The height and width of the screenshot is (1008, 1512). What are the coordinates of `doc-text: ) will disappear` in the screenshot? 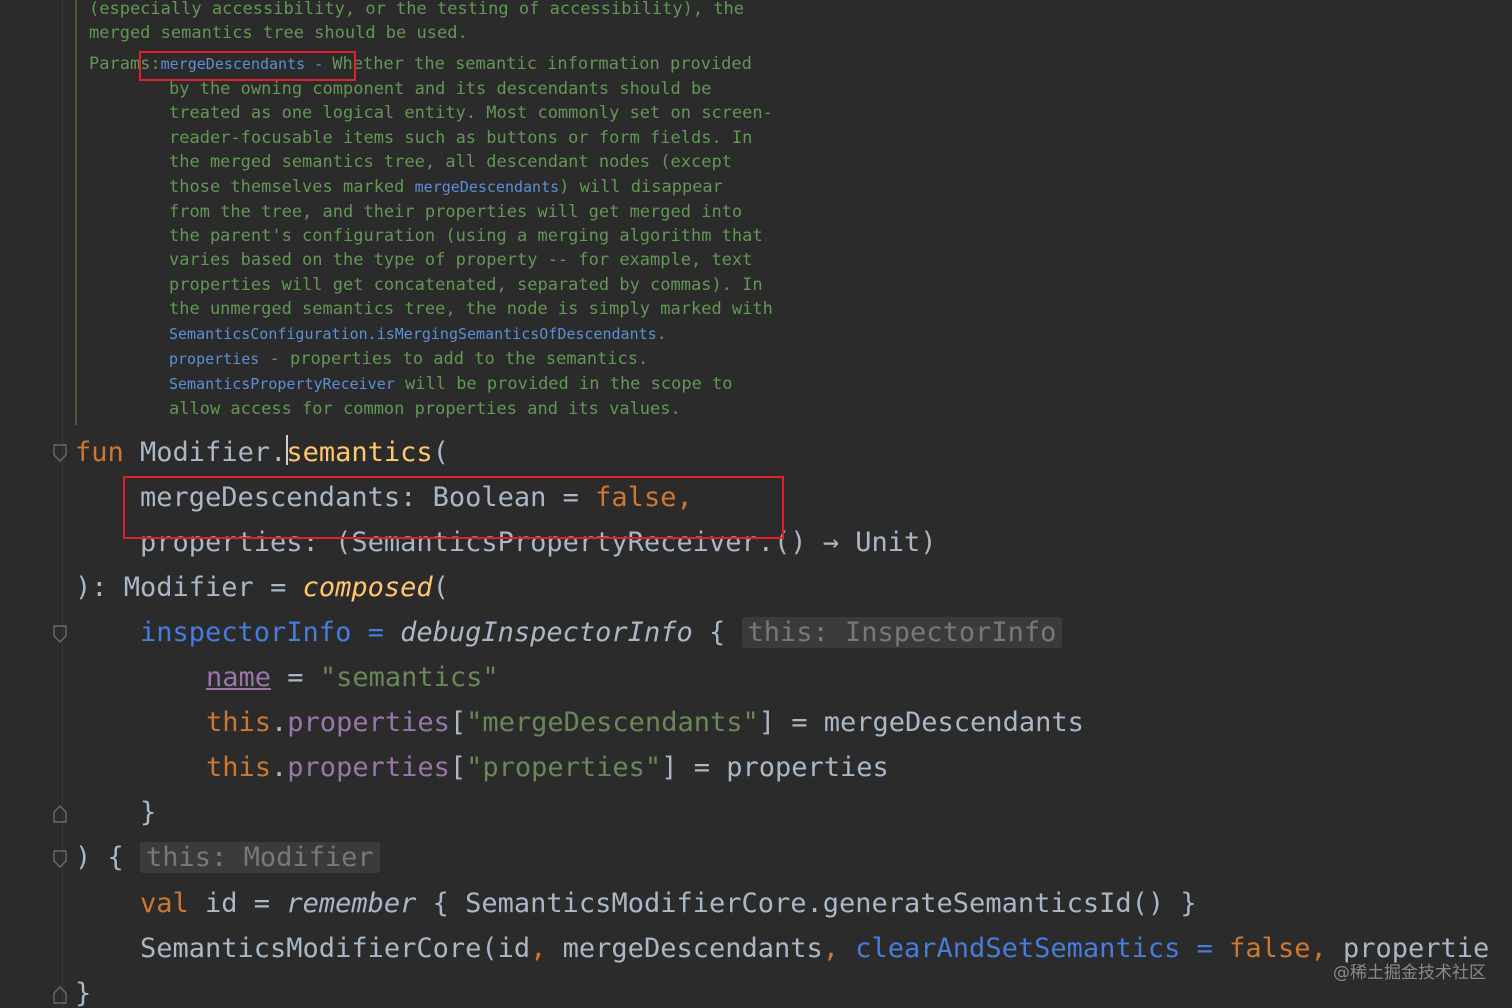 It's located at (641, 187).